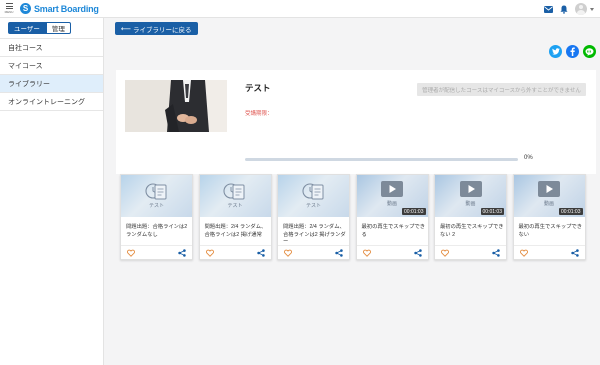  Describe the element at coordinates (393, 231) in the screenshot. I see `lesson-title: 最初の再生でスキップできる` at that location.